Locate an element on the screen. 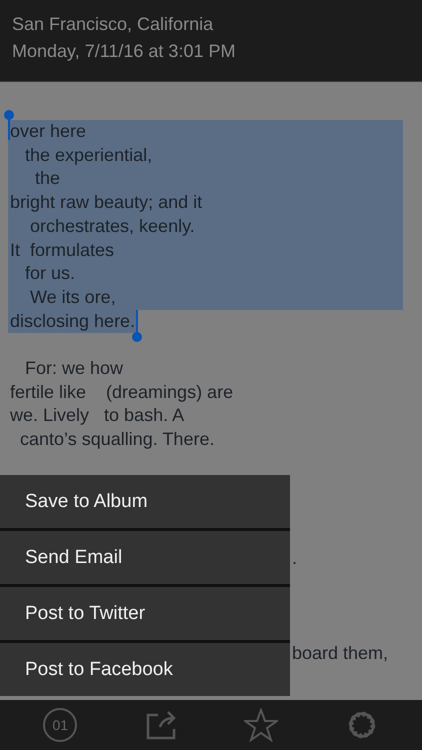  poem-line: For: we how is located at coordinates (74, 368).